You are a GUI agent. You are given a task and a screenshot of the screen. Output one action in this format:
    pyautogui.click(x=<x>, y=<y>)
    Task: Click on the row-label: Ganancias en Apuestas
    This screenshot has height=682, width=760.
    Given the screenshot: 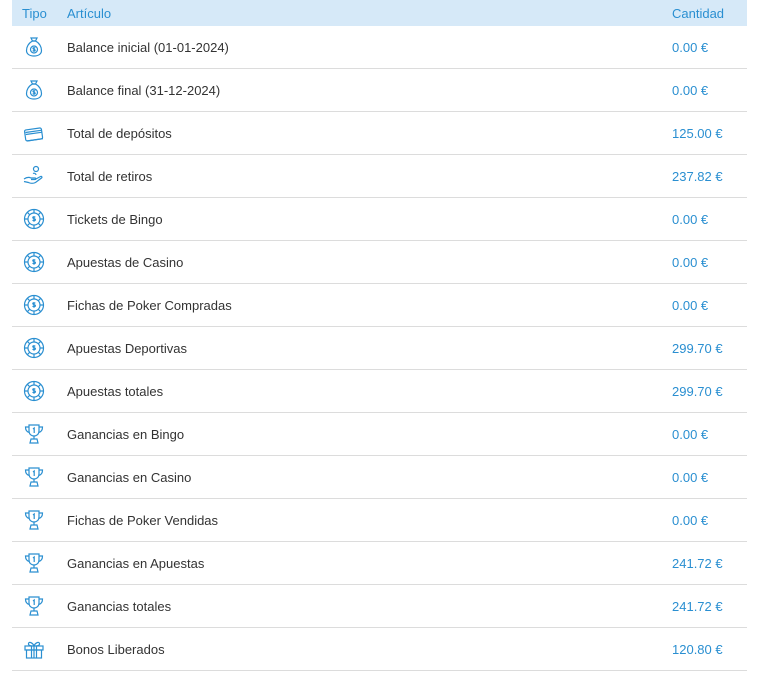 What is the action you would take?
    pyautogui.click(x=136, y=563)
    